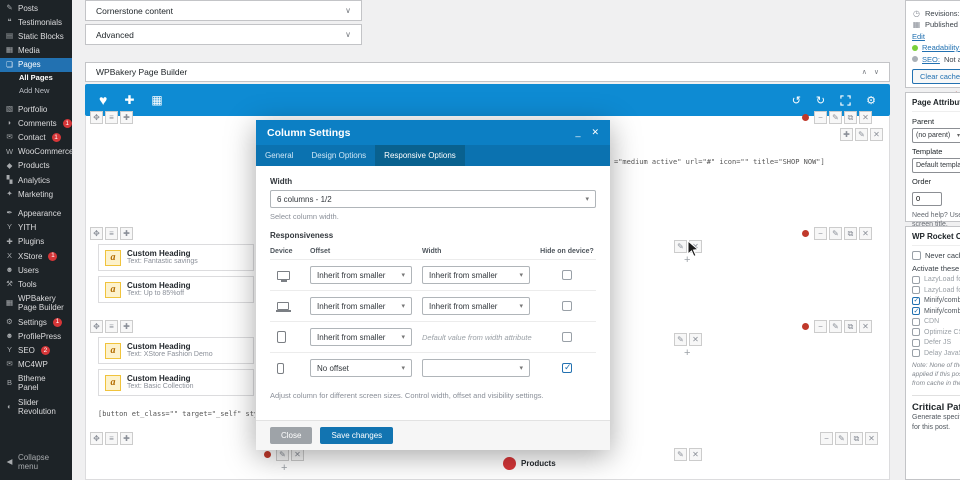  Describe the element at coordinates (36, 91) in the screenshot. I see `sidebar-item-add-new: Add New` at that location.